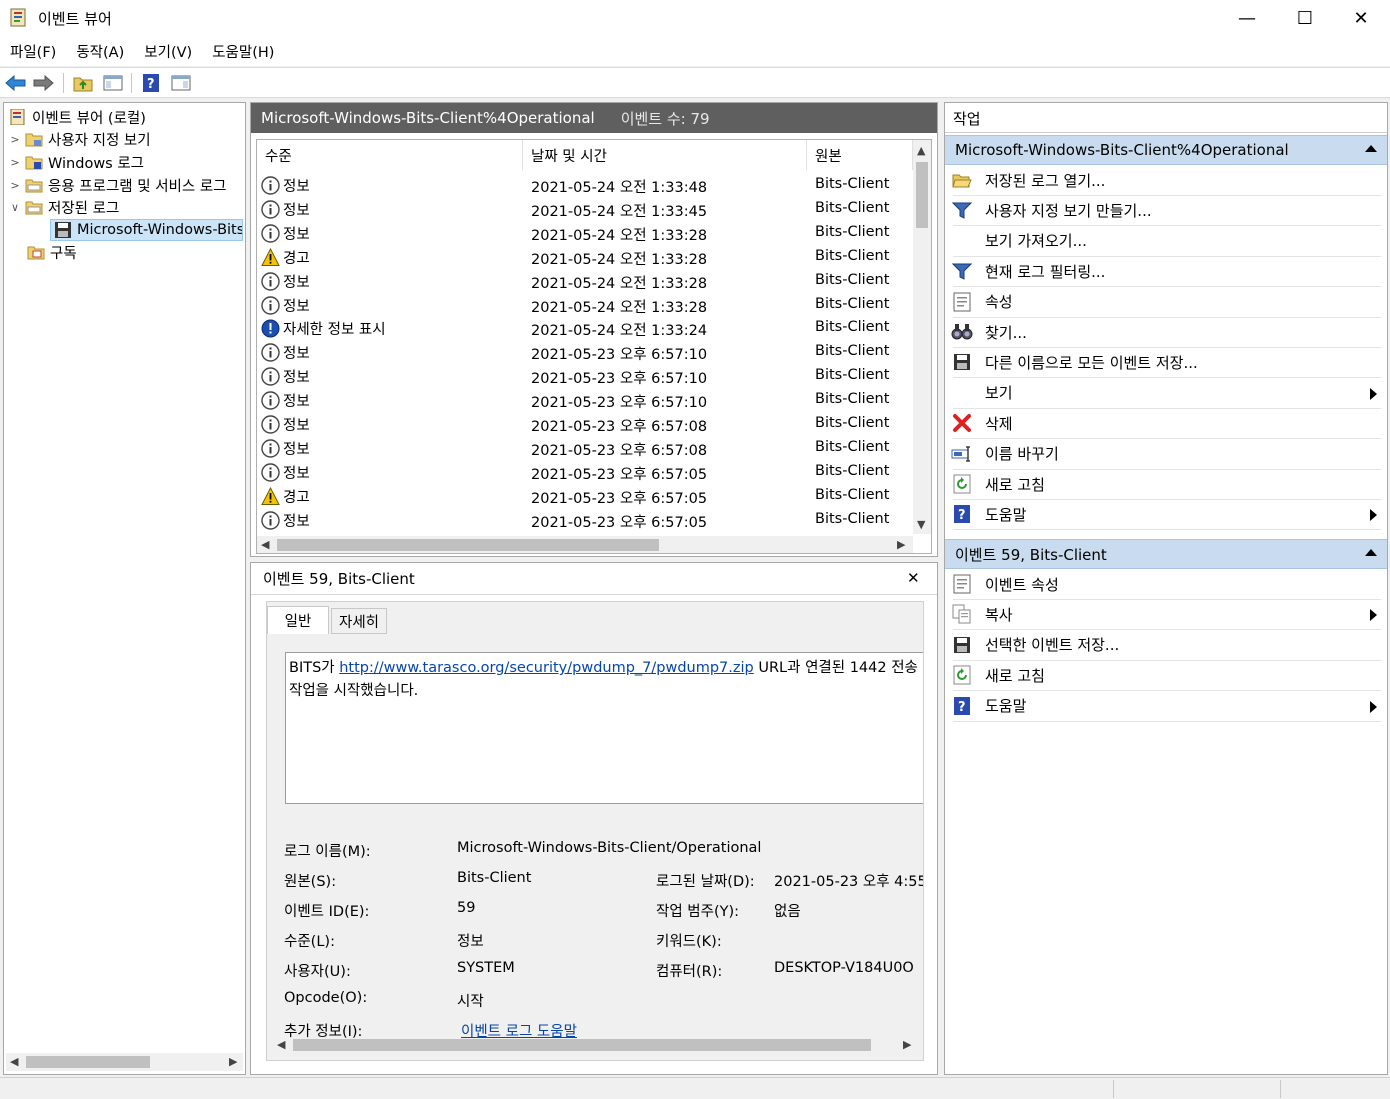 Image resolution: width=1390 pixels, height=1099 pixels. Describe the element at coordinates (181, 83) in the screenshot. I see `action-pane-icon` at that location.